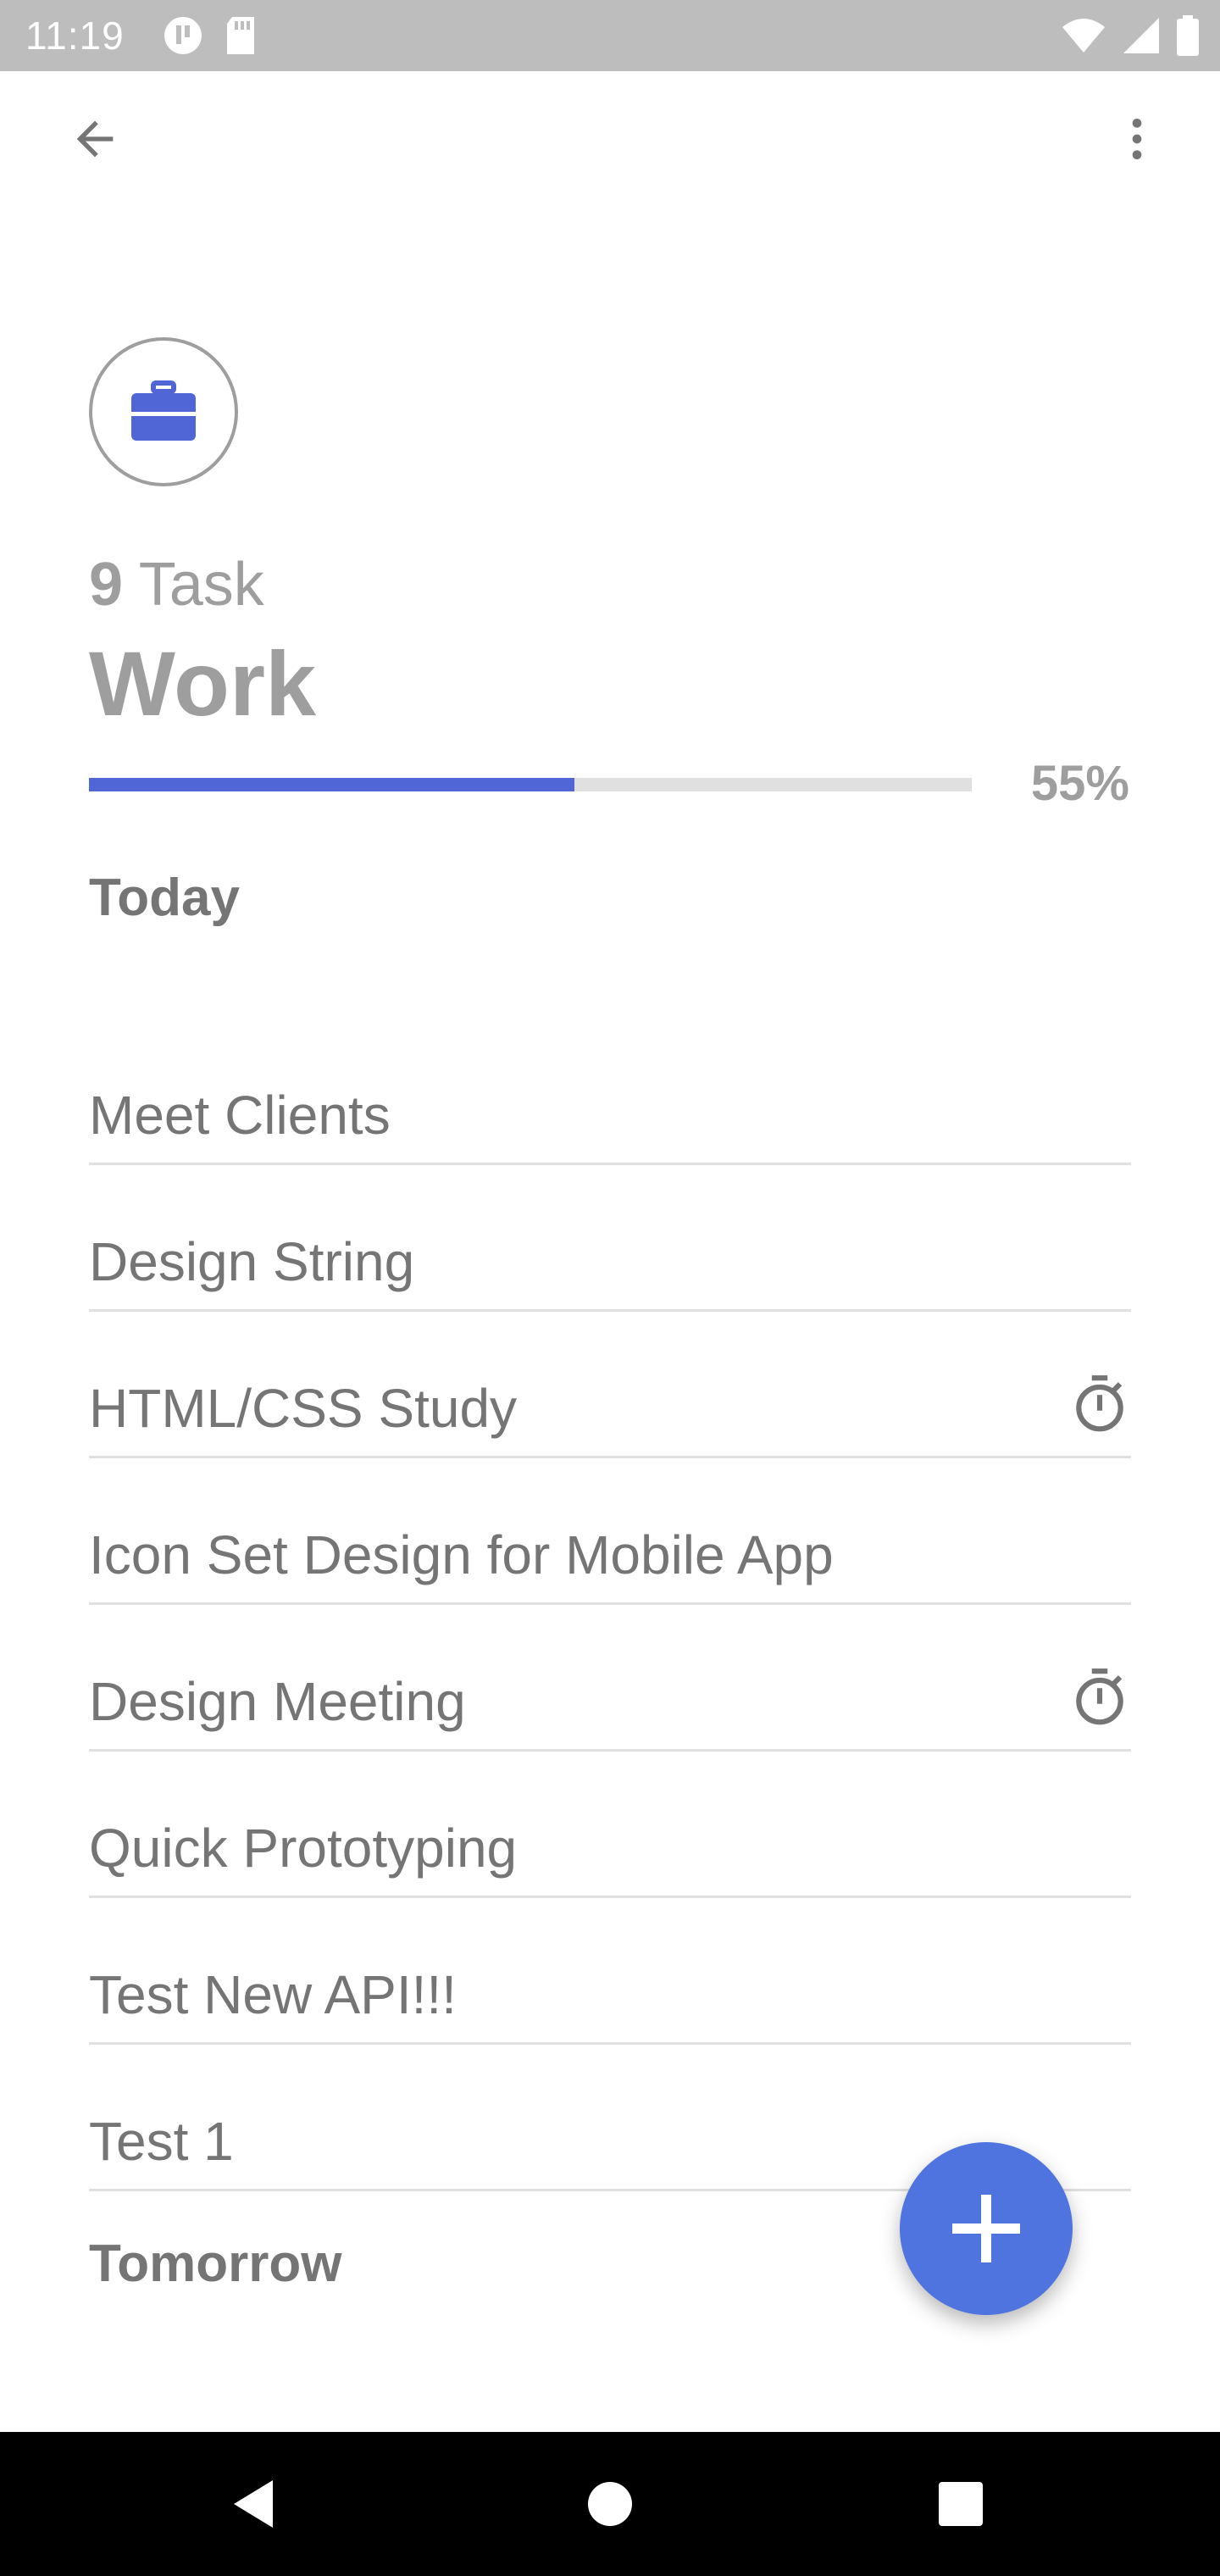 The image size is (1220, 2576). What do you see at coordinates (215, 2264) in the screenshot?
I see `section-header-tomorrow: Tomorrow` at bounding box center [215, 2264].